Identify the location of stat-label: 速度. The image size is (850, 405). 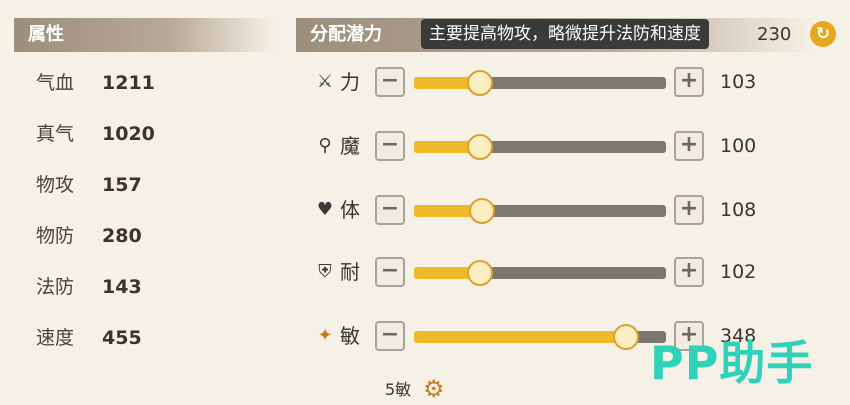
(55, 338).